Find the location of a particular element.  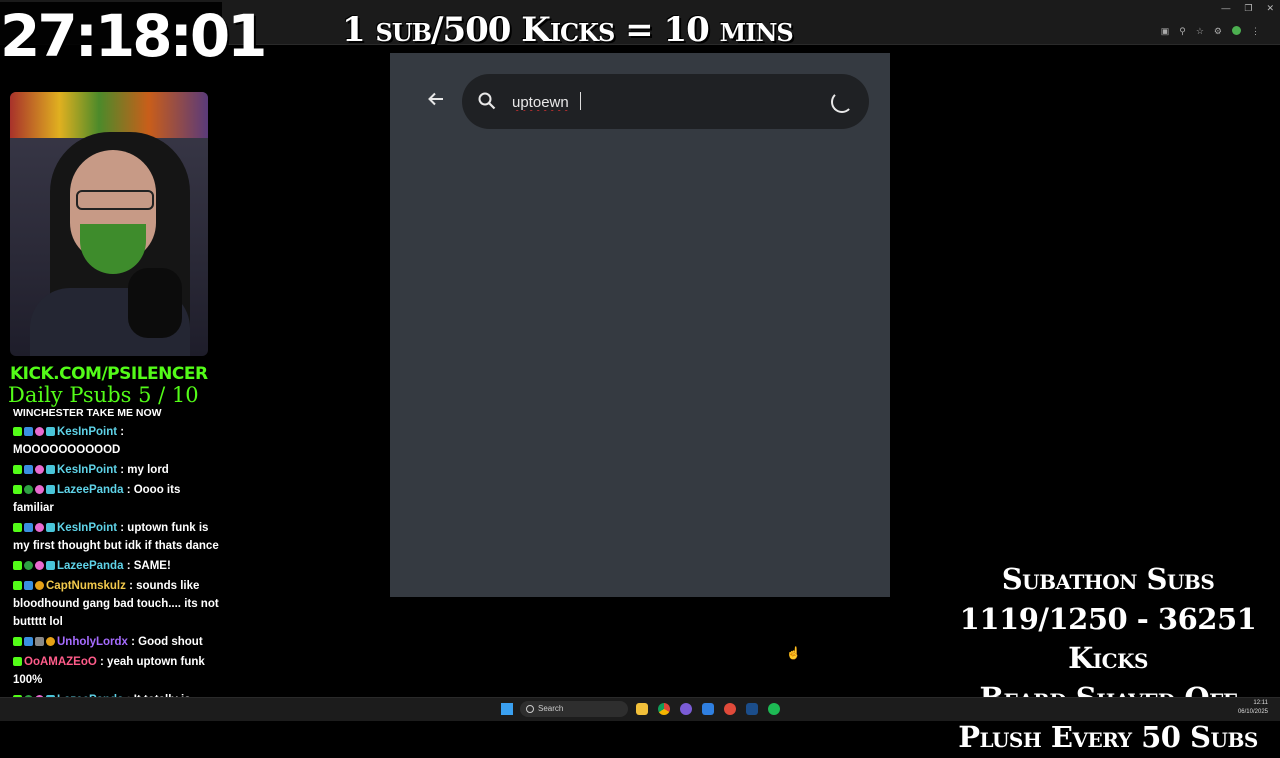

chat-top-line: WINCHESTER TAKE ME NOW is located at coordinates (87, 413).